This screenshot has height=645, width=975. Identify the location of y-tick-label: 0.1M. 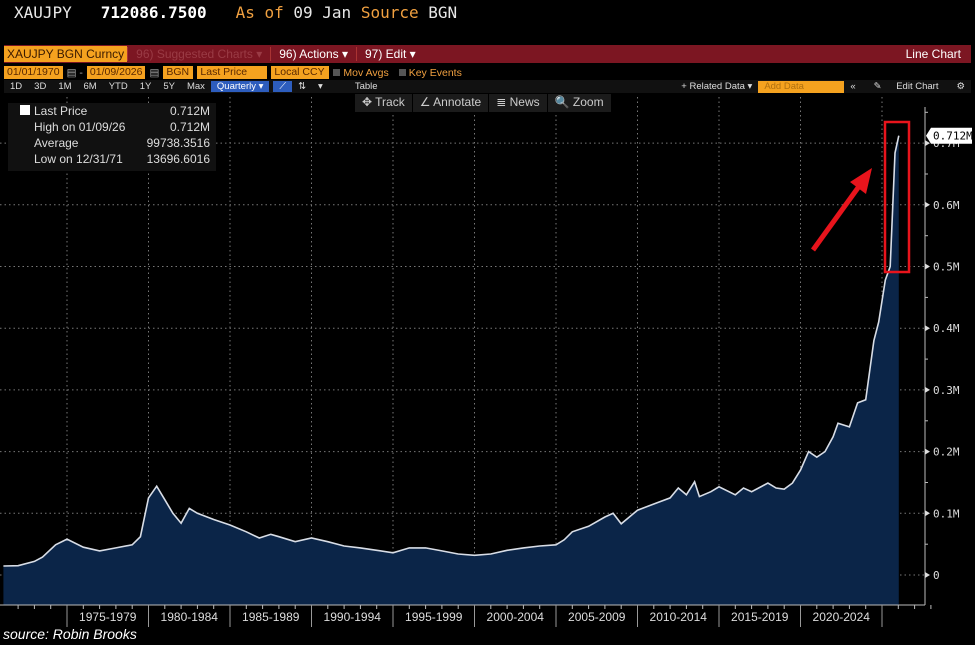
(946, 513).